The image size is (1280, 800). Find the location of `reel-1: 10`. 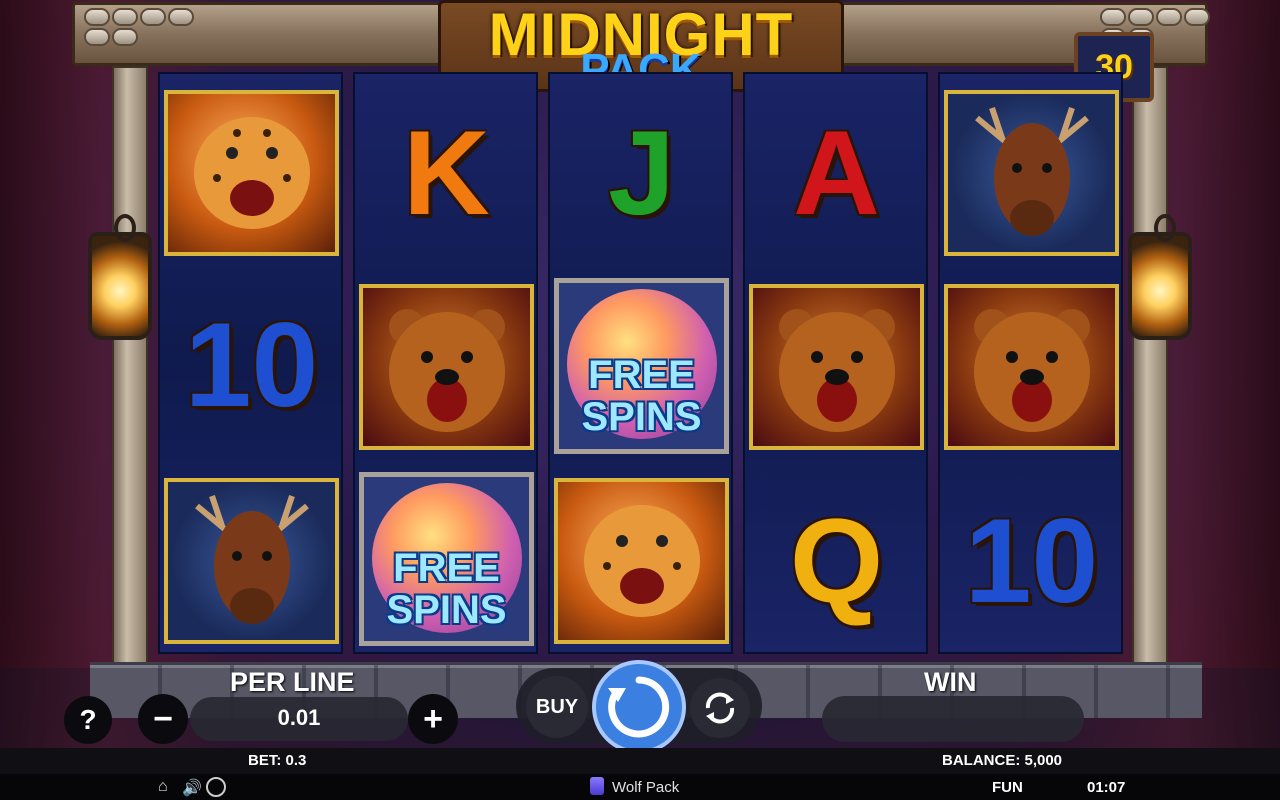

reel-1: 10 is located at coordinates (250, 363).